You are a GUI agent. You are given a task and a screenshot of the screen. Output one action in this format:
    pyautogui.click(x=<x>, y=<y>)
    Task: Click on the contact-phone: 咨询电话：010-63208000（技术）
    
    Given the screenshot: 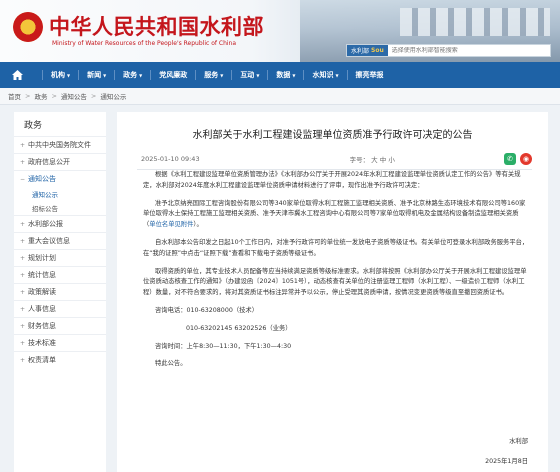 What is the action you would take?
    pyautogui.click(x=207, y=310)
    